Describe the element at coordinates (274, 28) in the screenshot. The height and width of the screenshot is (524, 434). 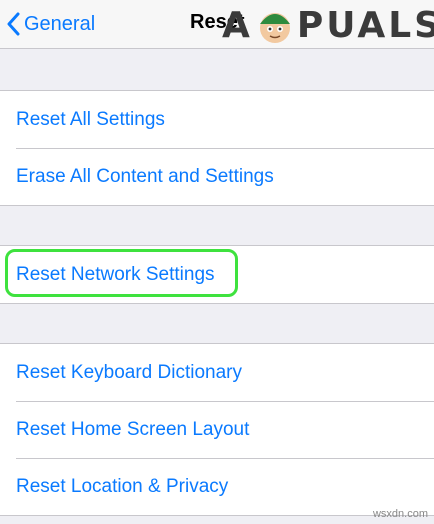
I see `mascot-logo-icon` at that location.